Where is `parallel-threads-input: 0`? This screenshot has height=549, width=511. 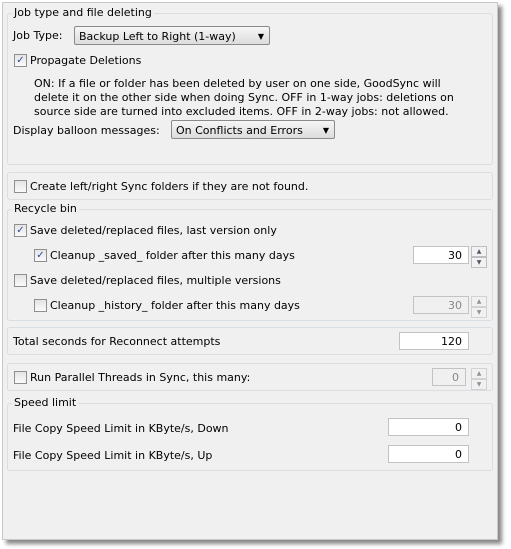
parallel-threads-input: 0 is located at coordinates (449, 377).